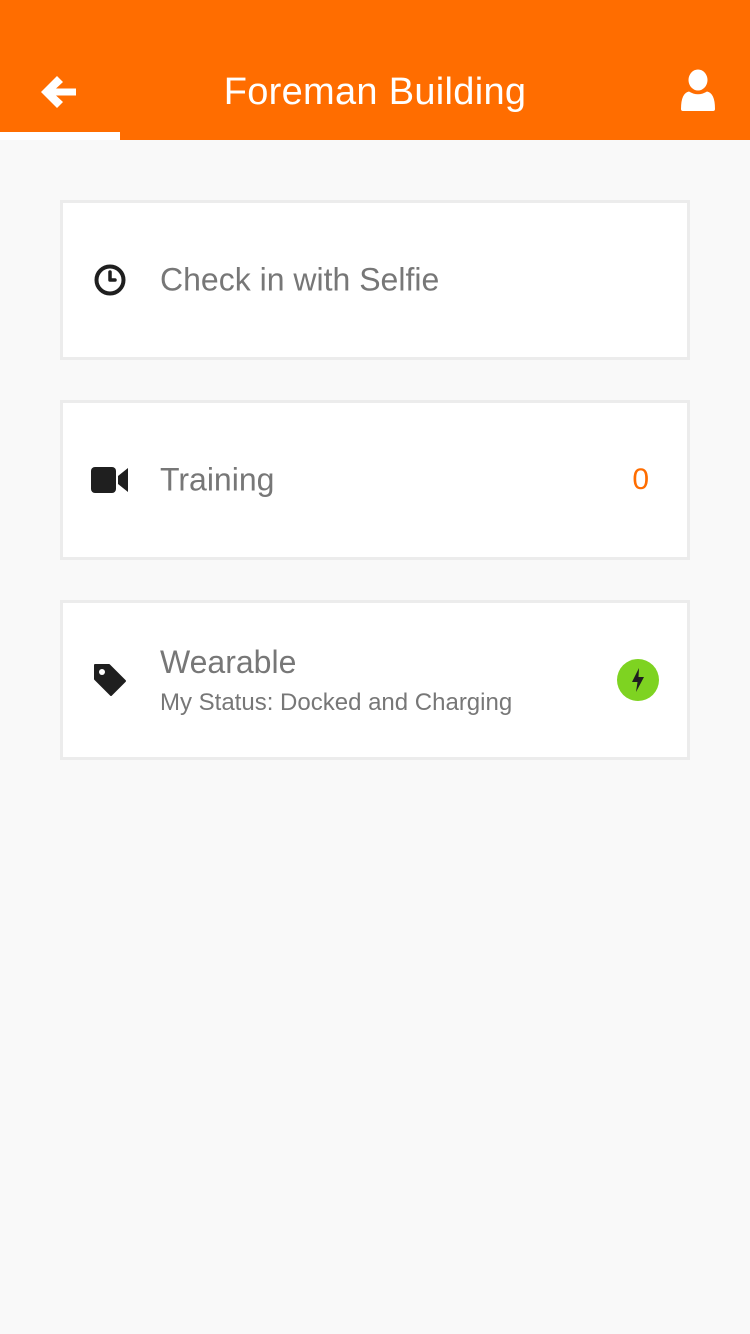  Describe the element at coordinates (640, 479) in the screenshot. I see `training-count-badge: 0` at that location.